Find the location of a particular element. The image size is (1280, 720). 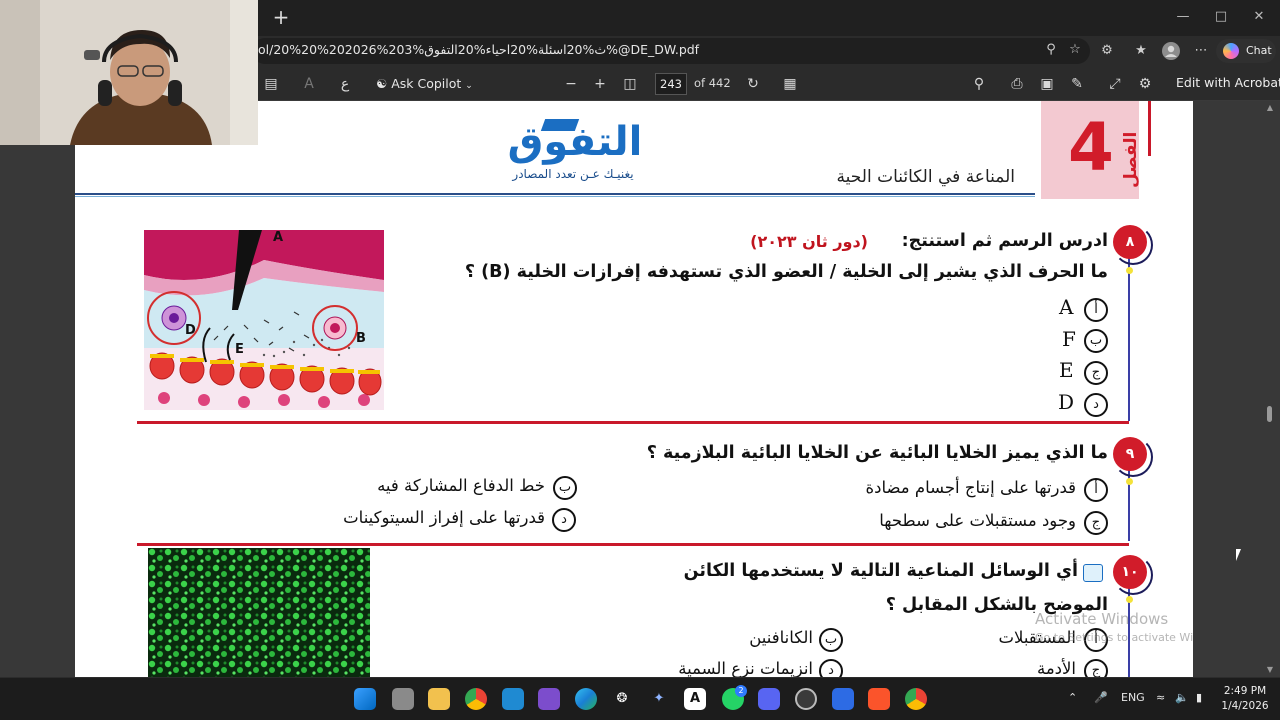

file-explorer-icon is located at coordinates (439, 699).